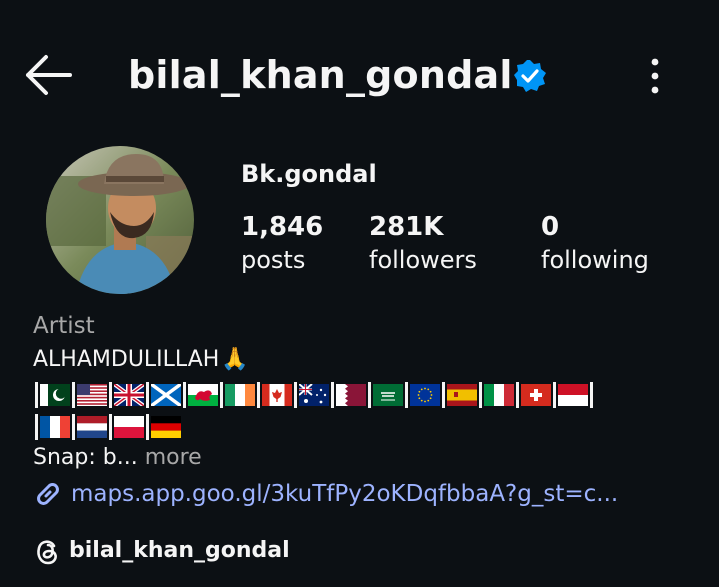 This screenshot has height=587, width=719. What do you see at coordinates (120, 220) in the screenshot?
I see `profile-avatar` at bounding box center [120, 220].